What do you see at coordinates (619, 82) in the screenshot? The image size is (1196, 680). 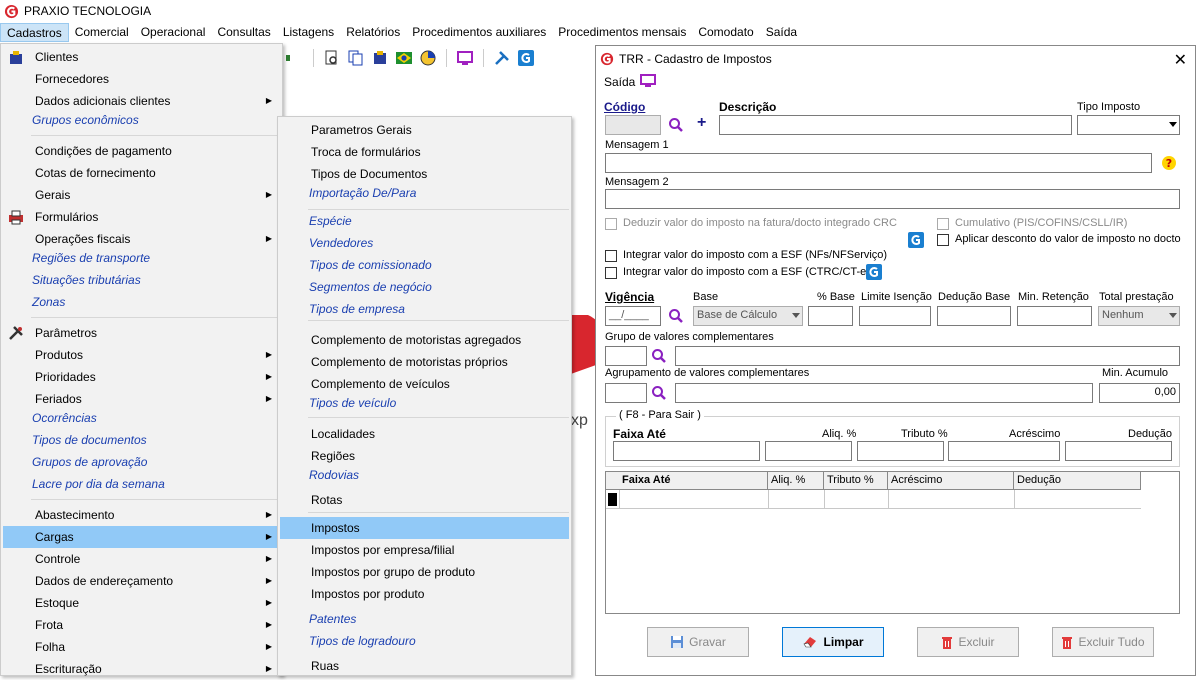 I see `saida-menu: Saída` at bounding box center [619, 82].